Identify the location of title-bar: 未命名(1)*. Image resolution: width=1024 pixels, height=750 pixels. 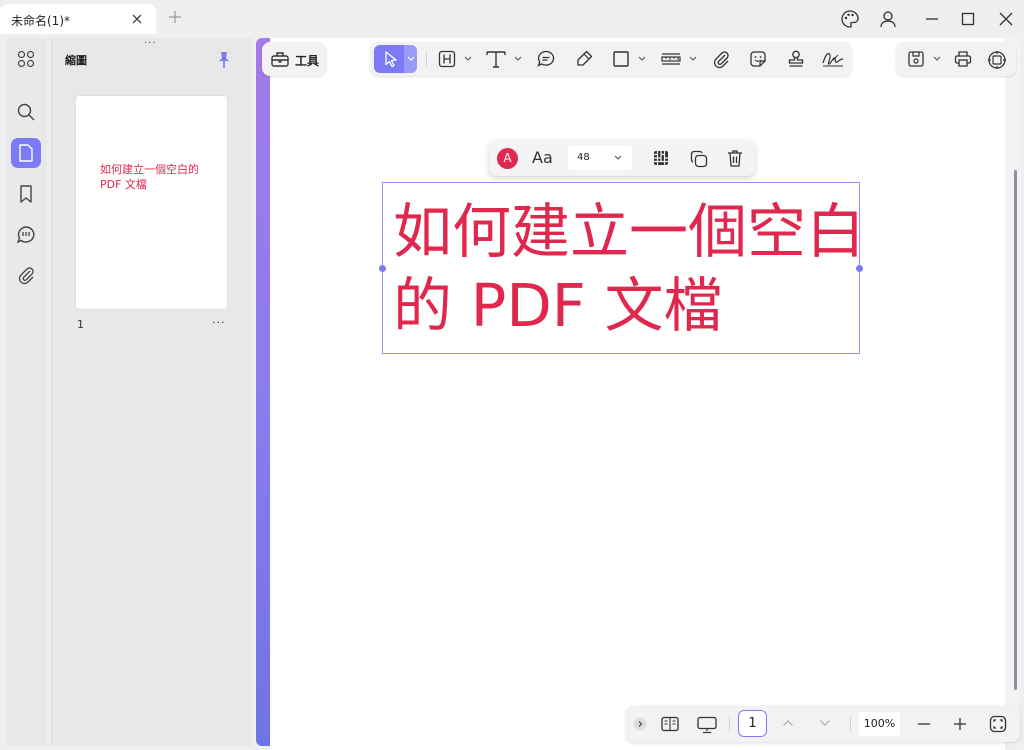
(512, 18).